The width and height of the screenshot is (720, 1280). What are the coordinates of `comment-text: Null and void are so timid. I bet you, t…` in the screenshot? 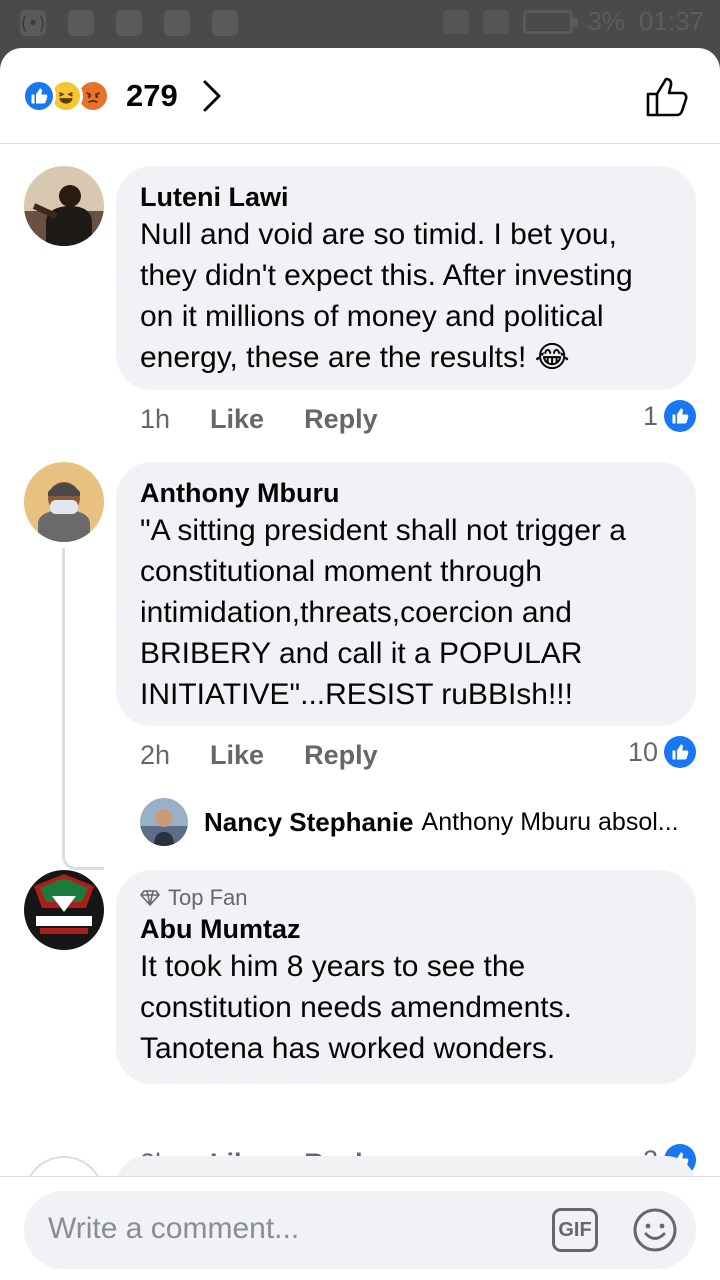 It's located at (406, 296).